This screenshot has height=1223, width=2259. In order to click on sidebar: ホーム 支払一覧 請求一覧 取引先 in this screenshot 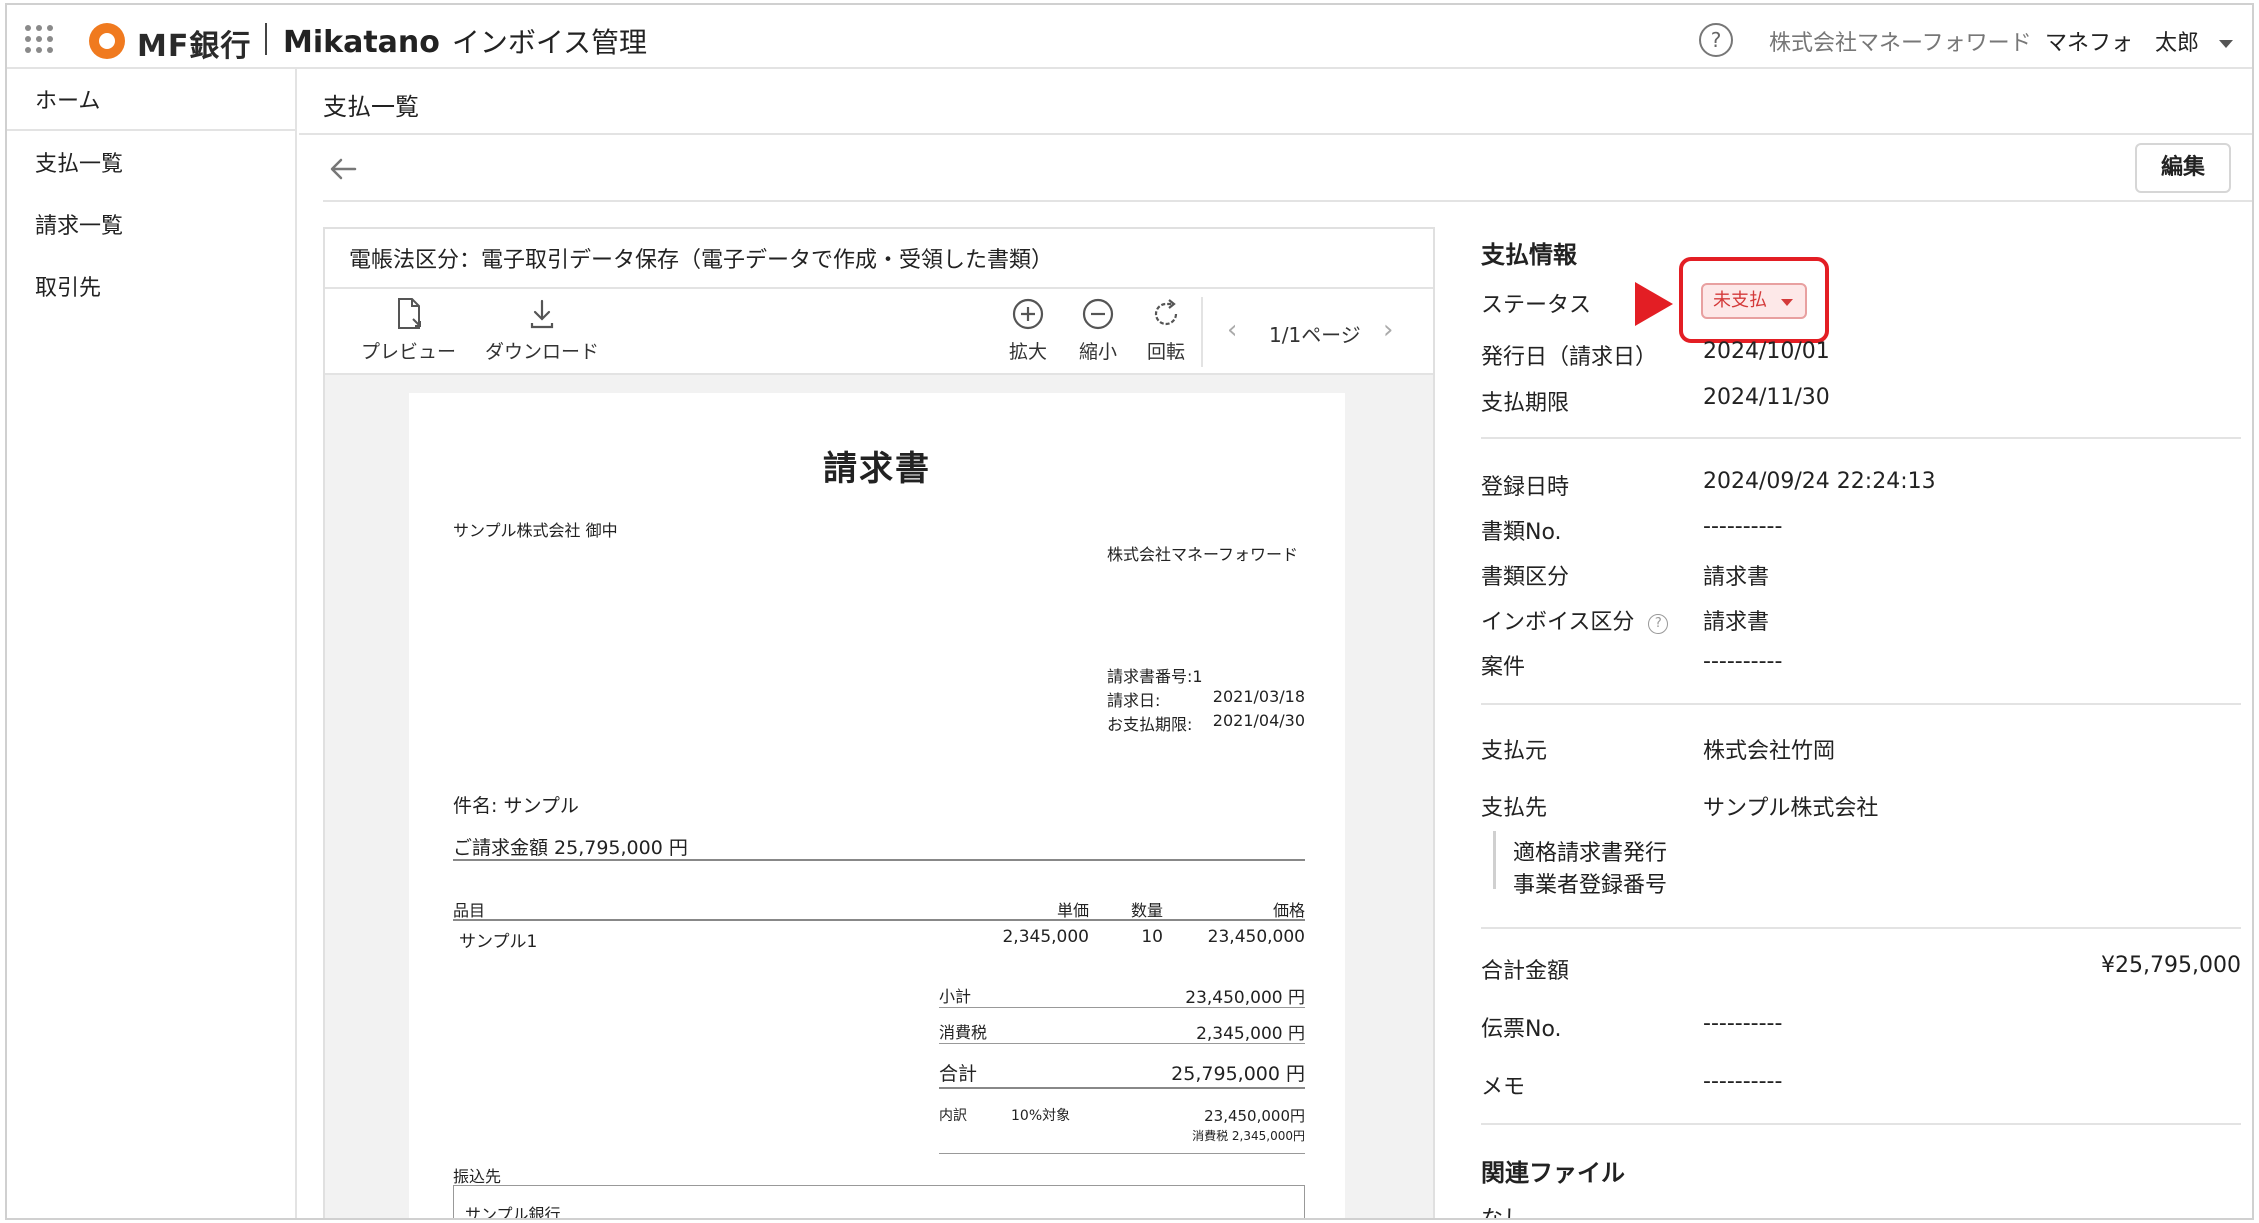, I will do `click(152, 643)`.